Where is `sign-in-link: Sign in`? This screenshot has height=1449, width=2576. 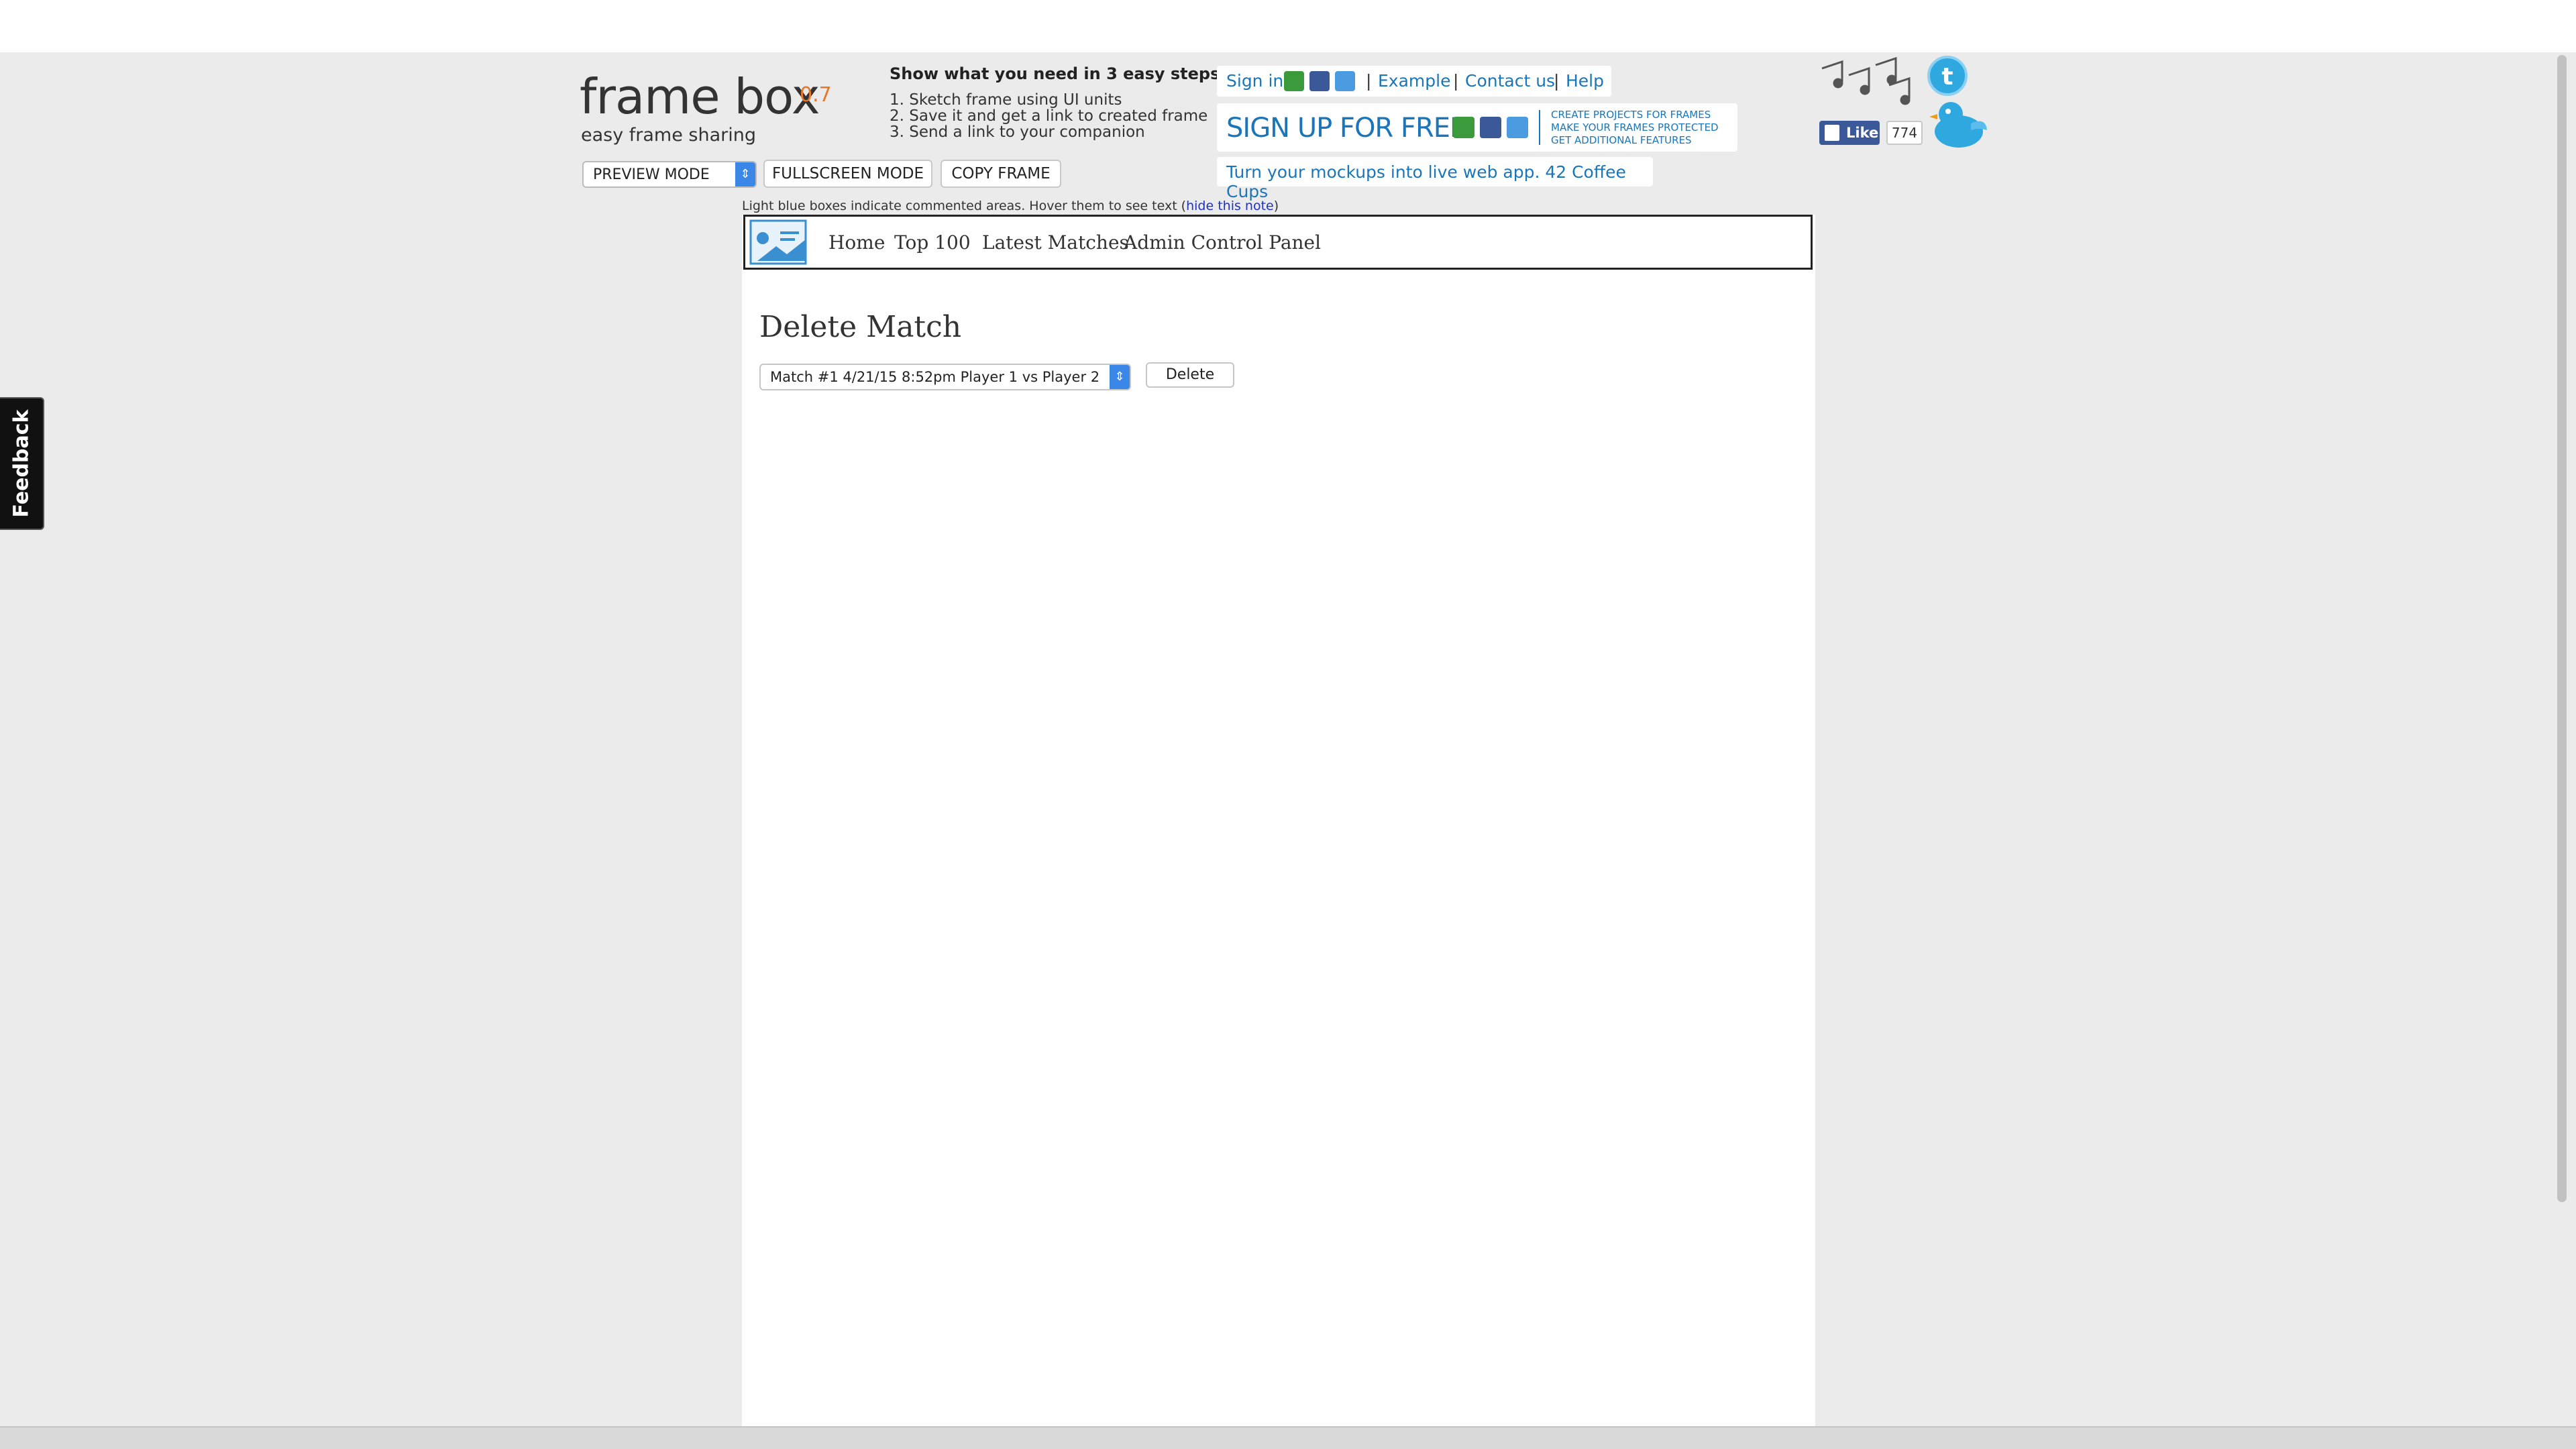
sign-in-link: Sign in is located at coordinates (1254, 81).